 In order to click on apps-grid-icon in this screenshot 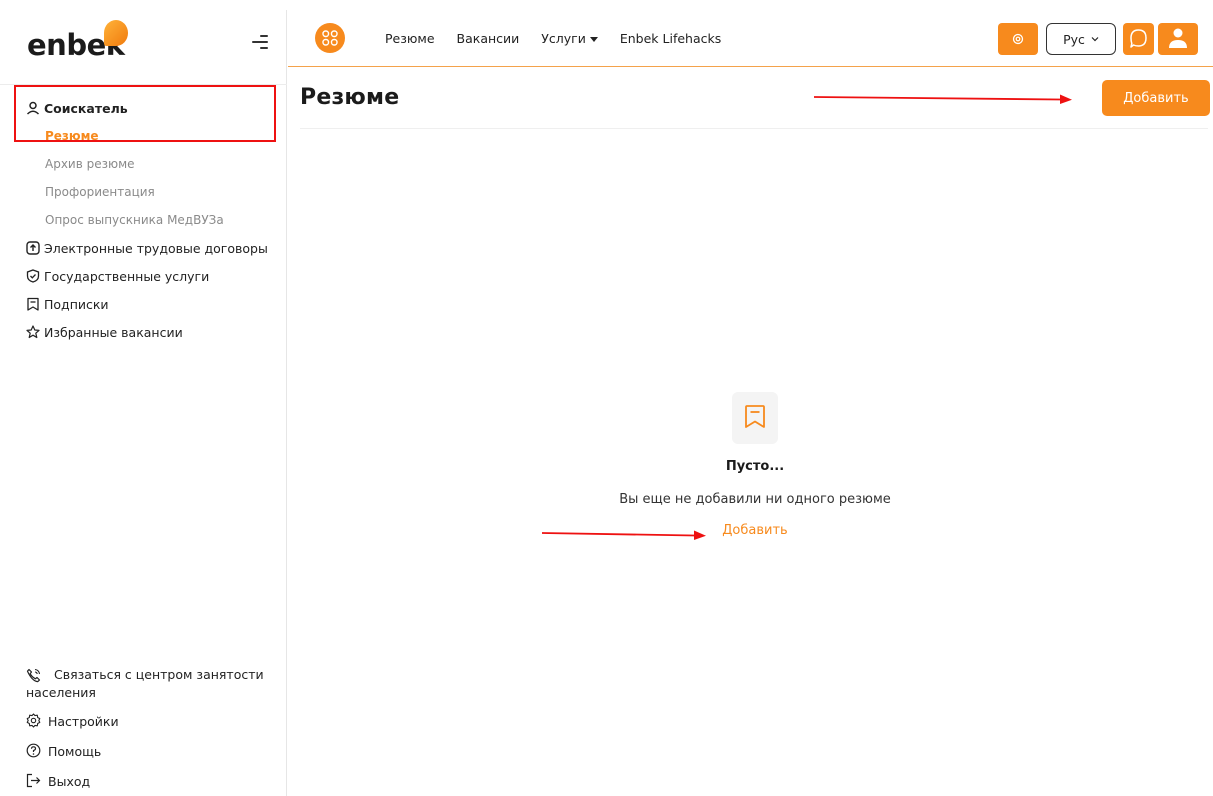, I will do `click(330, 38)`.